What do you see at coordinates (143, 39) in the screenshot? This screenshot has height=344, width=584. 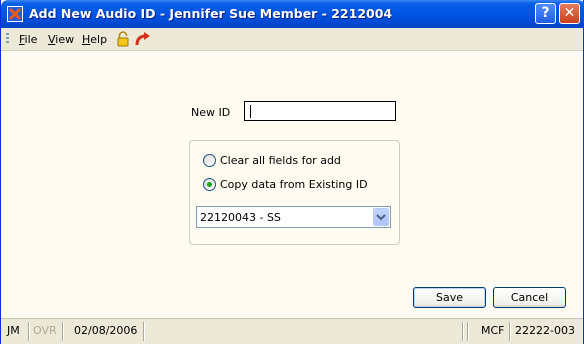 I see `redo-arrow-icon` at bounding box center [143, 39].